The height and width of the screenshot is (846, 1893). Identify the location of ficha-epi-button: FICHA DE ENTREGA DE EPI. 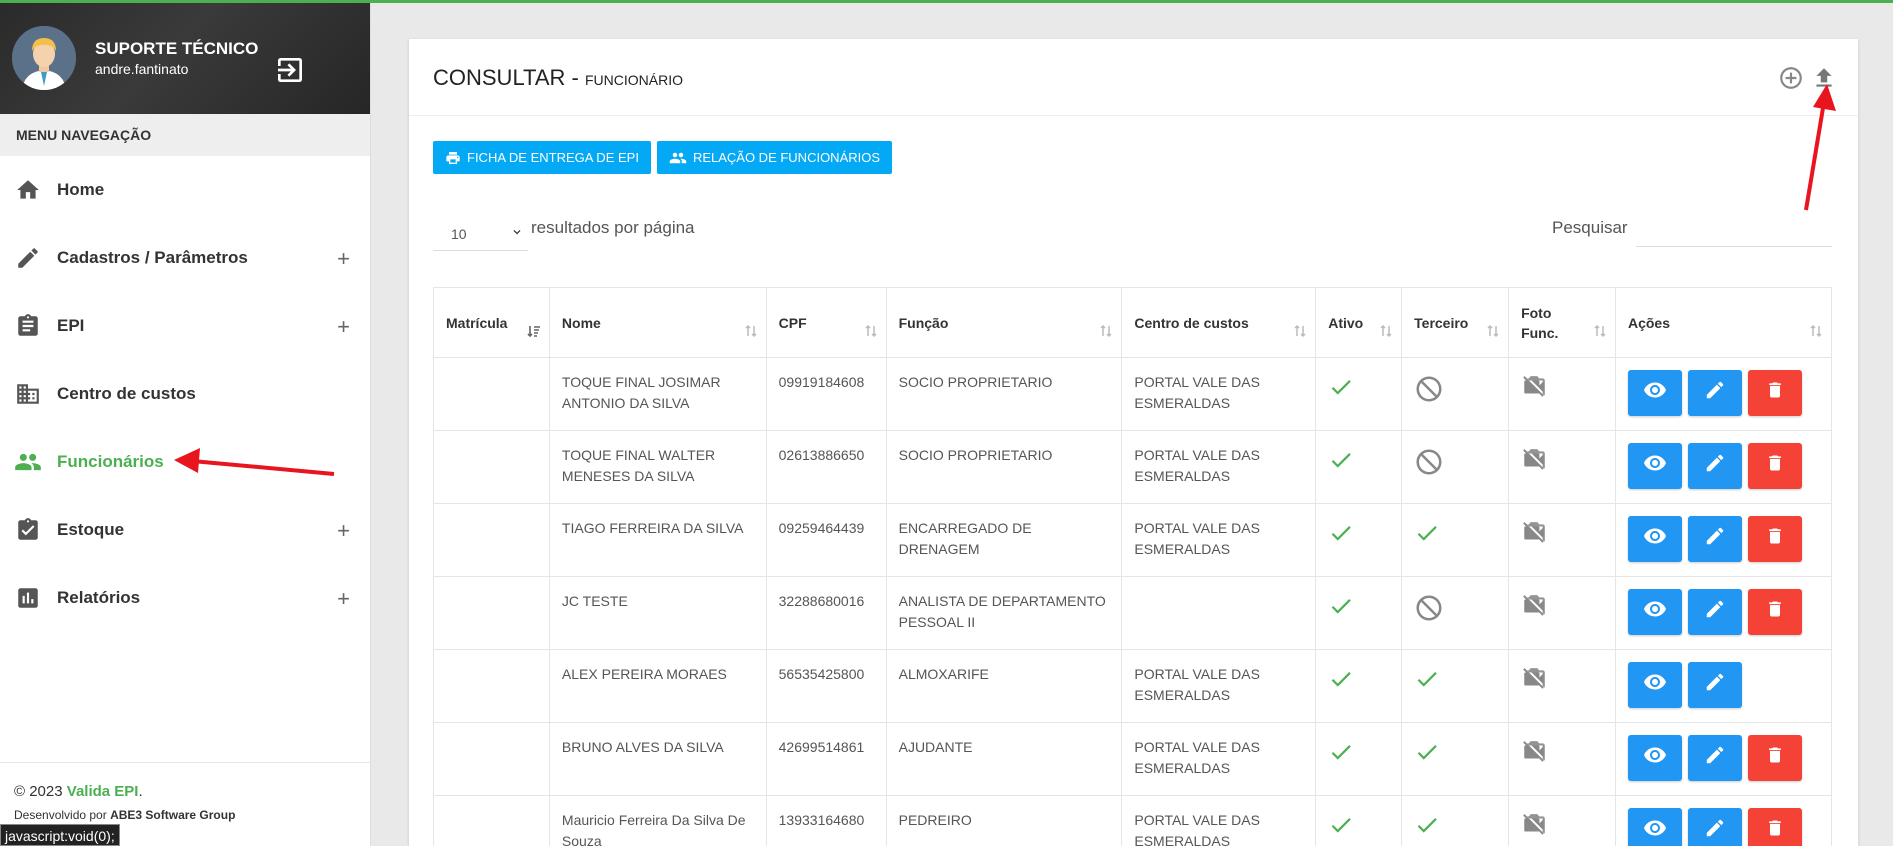
(542, 157).